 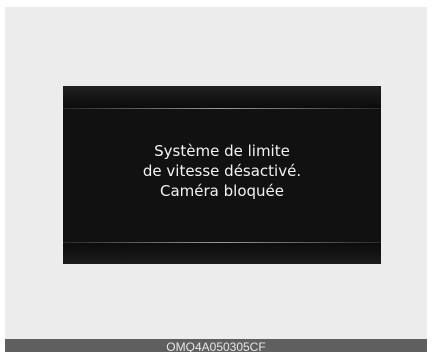 I want to click on message-line-1: Système de limite, so click(x=222, y=151).